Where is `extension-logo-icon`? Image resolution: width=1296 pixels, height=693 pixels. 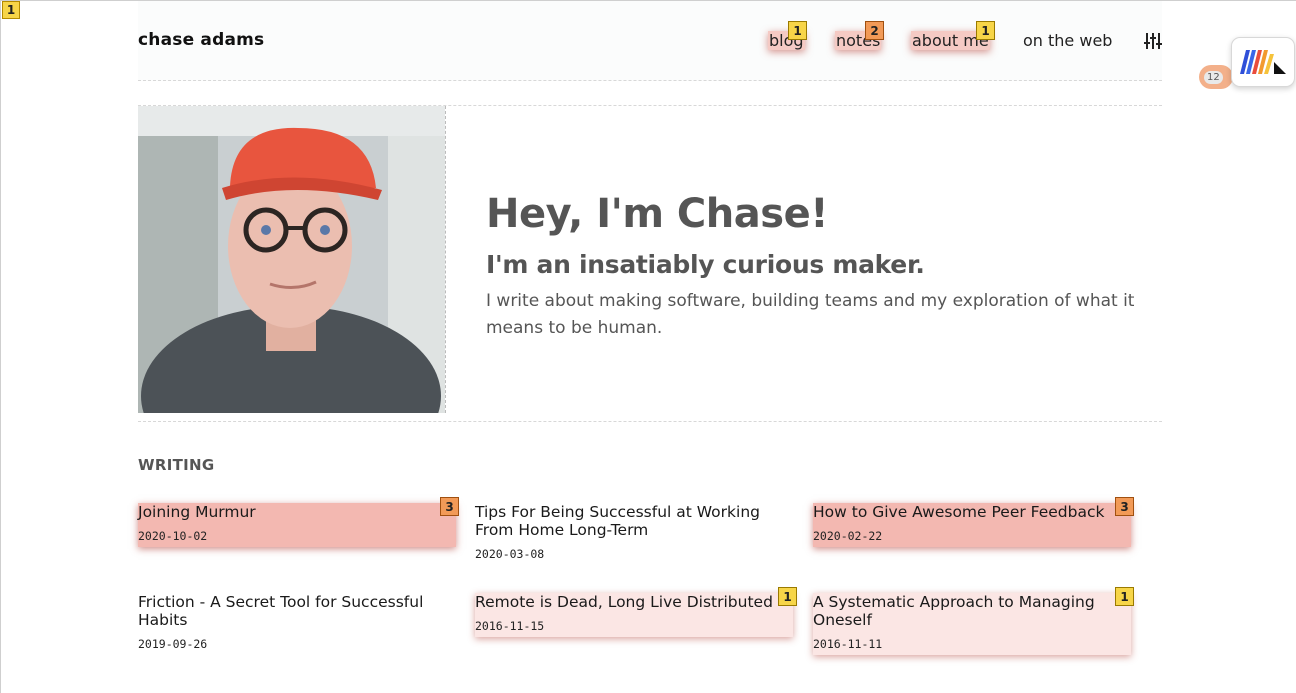
extension-logo-icon is located at coordinates (1263, 62).